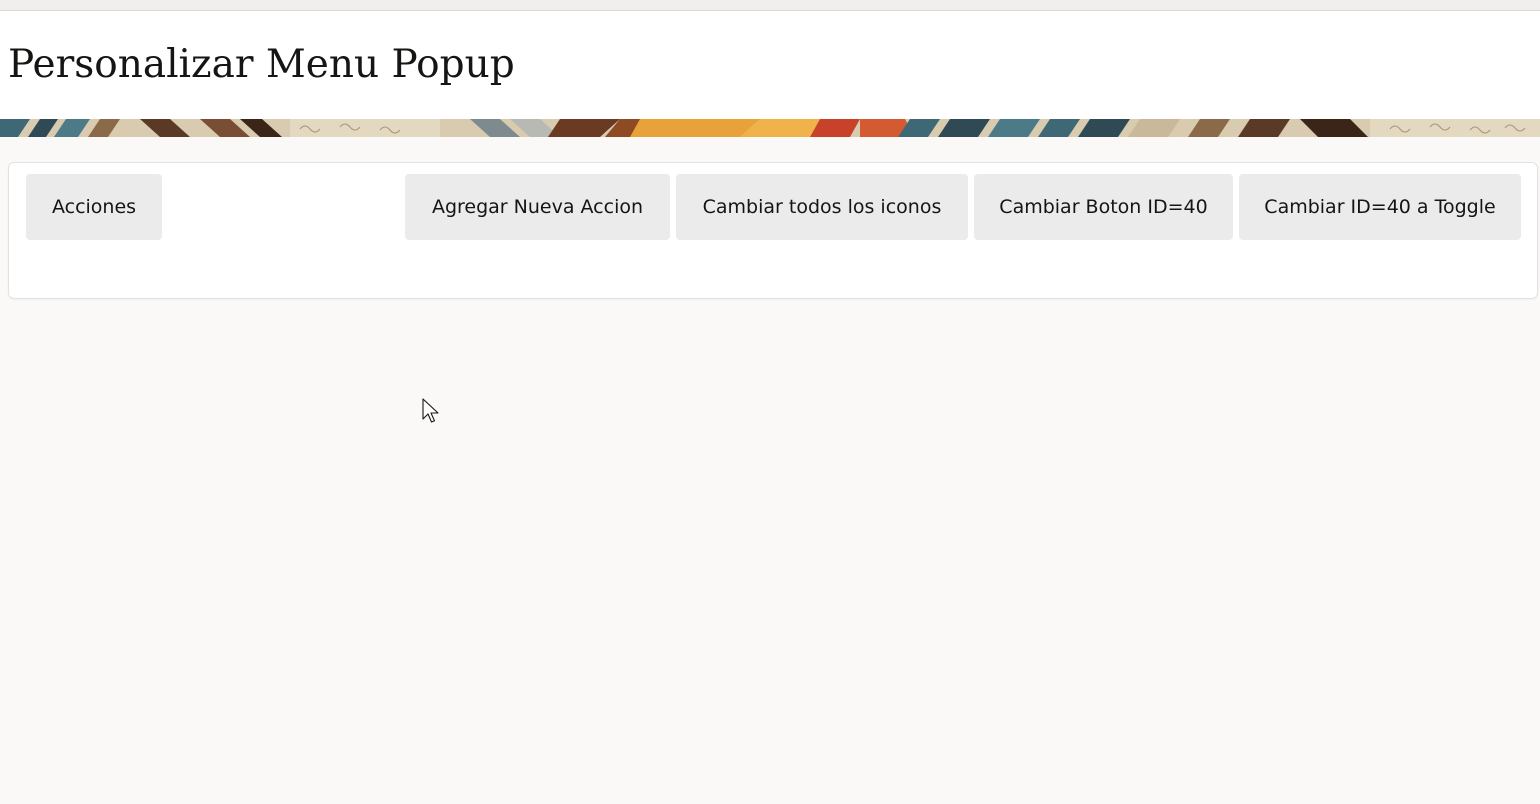 This screenshot has height=804, width=1540. What do you see at coordinates (430, 410) in the screenshot?
I see `mouse-cursor-icon` at bounding box center [430, 410].